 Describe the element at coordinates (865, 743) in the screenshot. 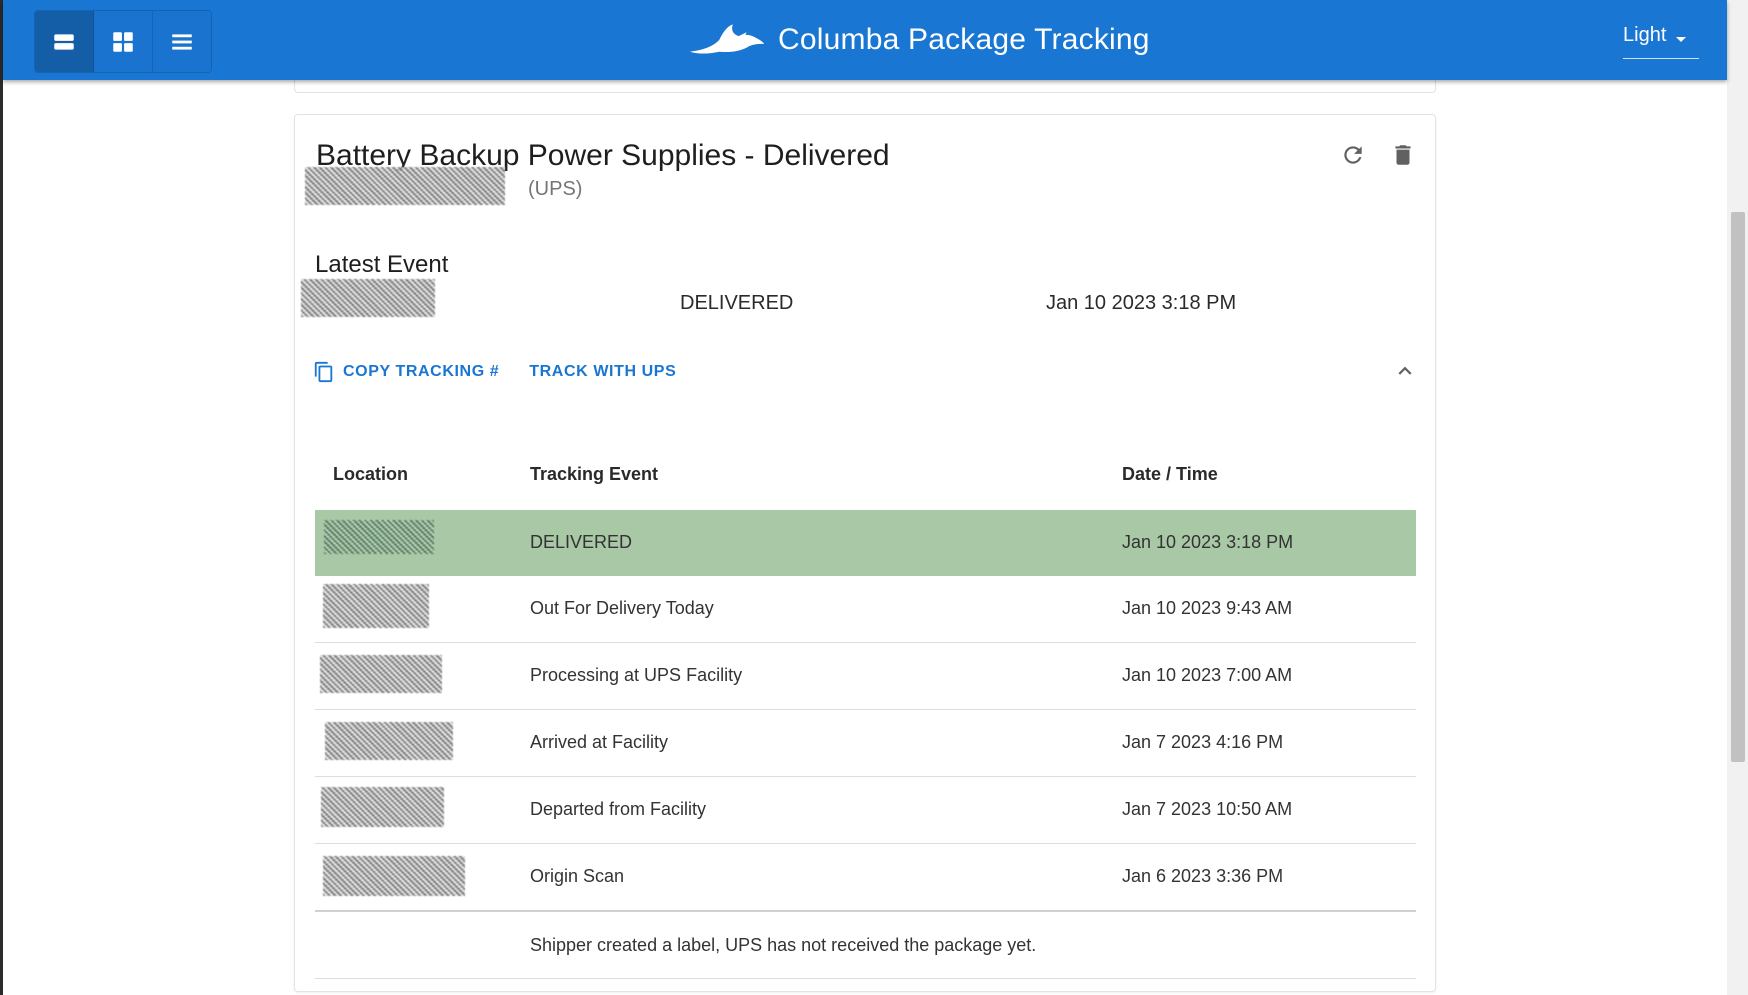

I see `table-row: Arrived at Facility Jan 7 2023 4:16 PM` at that location.